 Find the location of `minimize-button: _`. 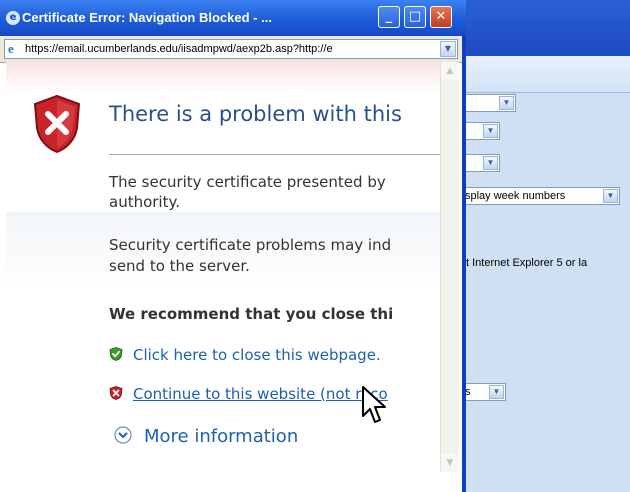

minimize-button: _ is located at coordinates (389, 17).